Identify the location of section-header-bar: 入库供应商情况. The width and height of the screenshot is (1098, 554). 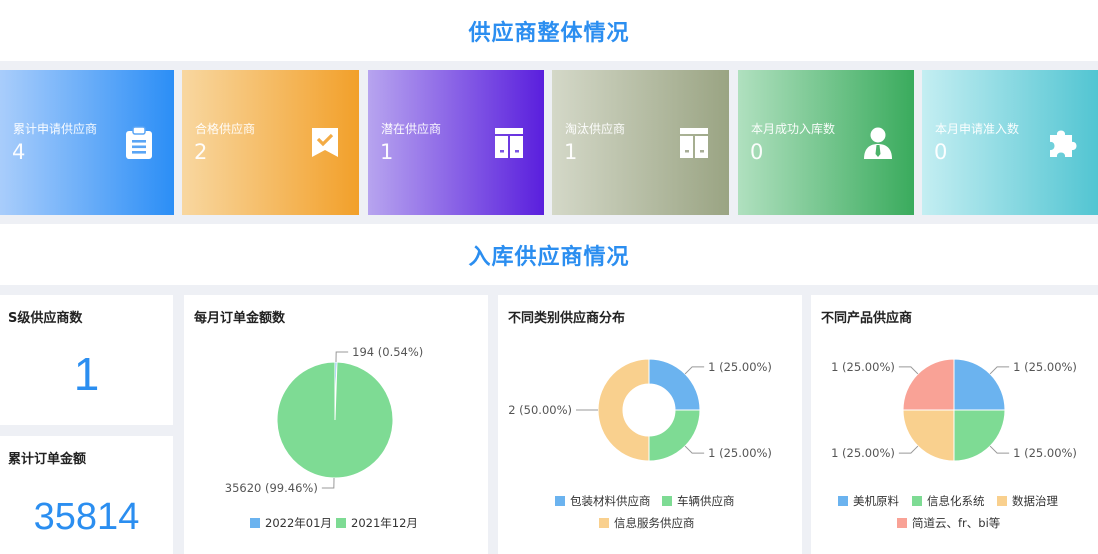
(549, 254).